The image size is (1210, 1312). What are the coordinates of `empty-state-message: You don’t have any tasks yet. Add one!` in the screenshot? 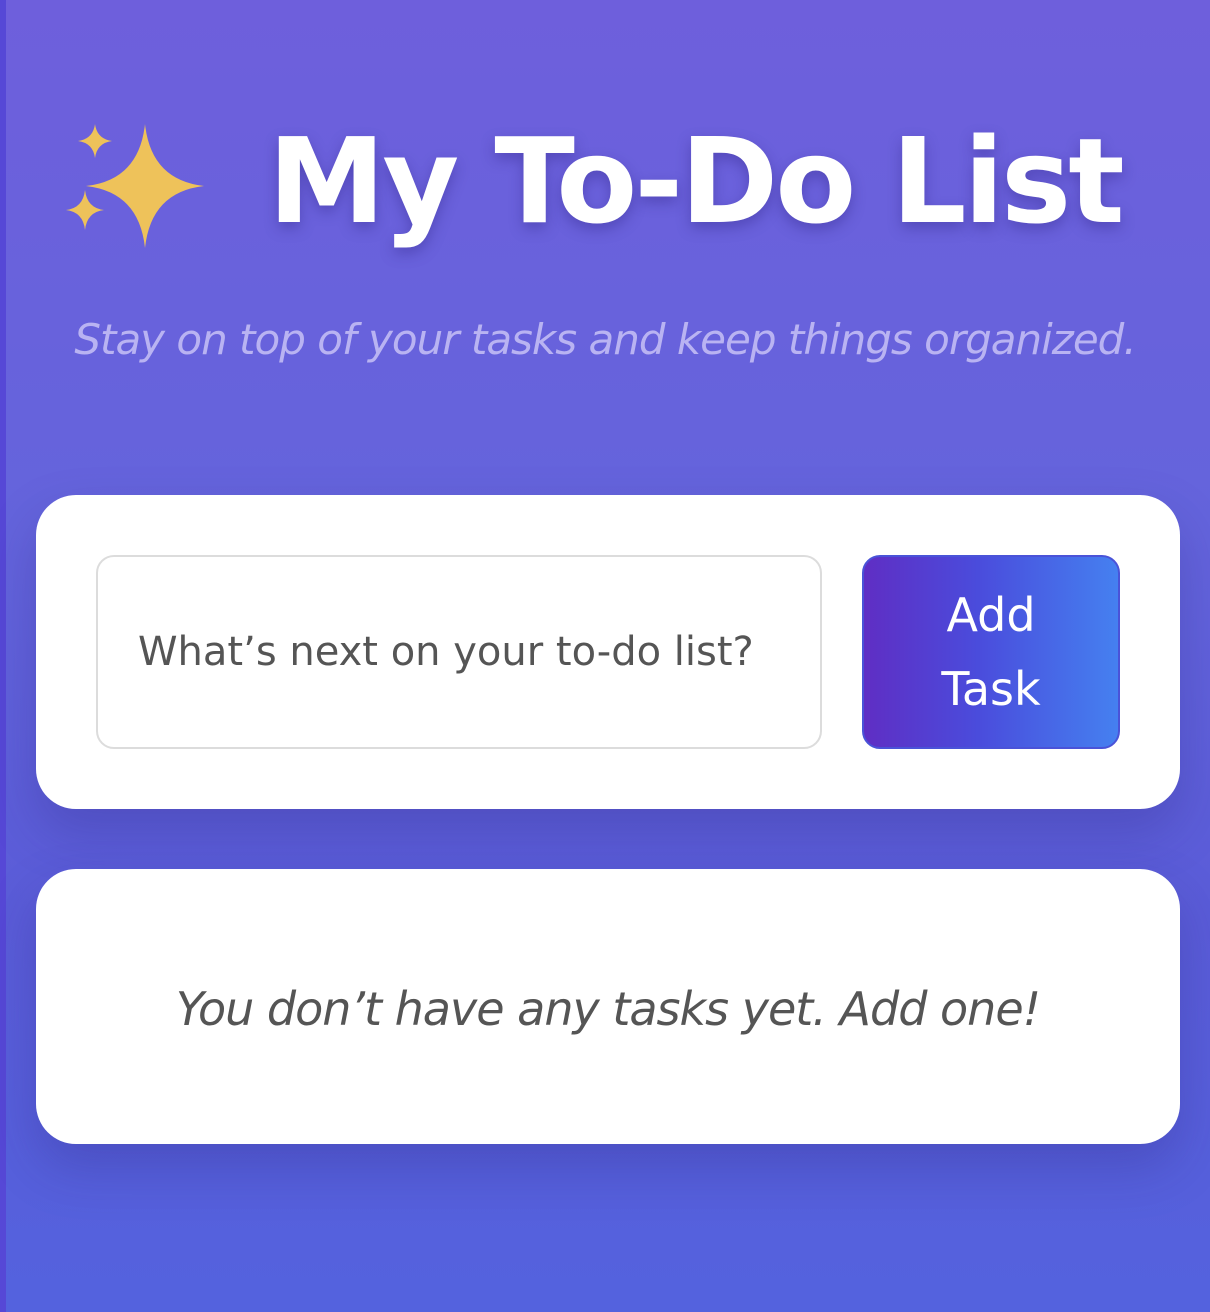 It's located at (608, 1009).